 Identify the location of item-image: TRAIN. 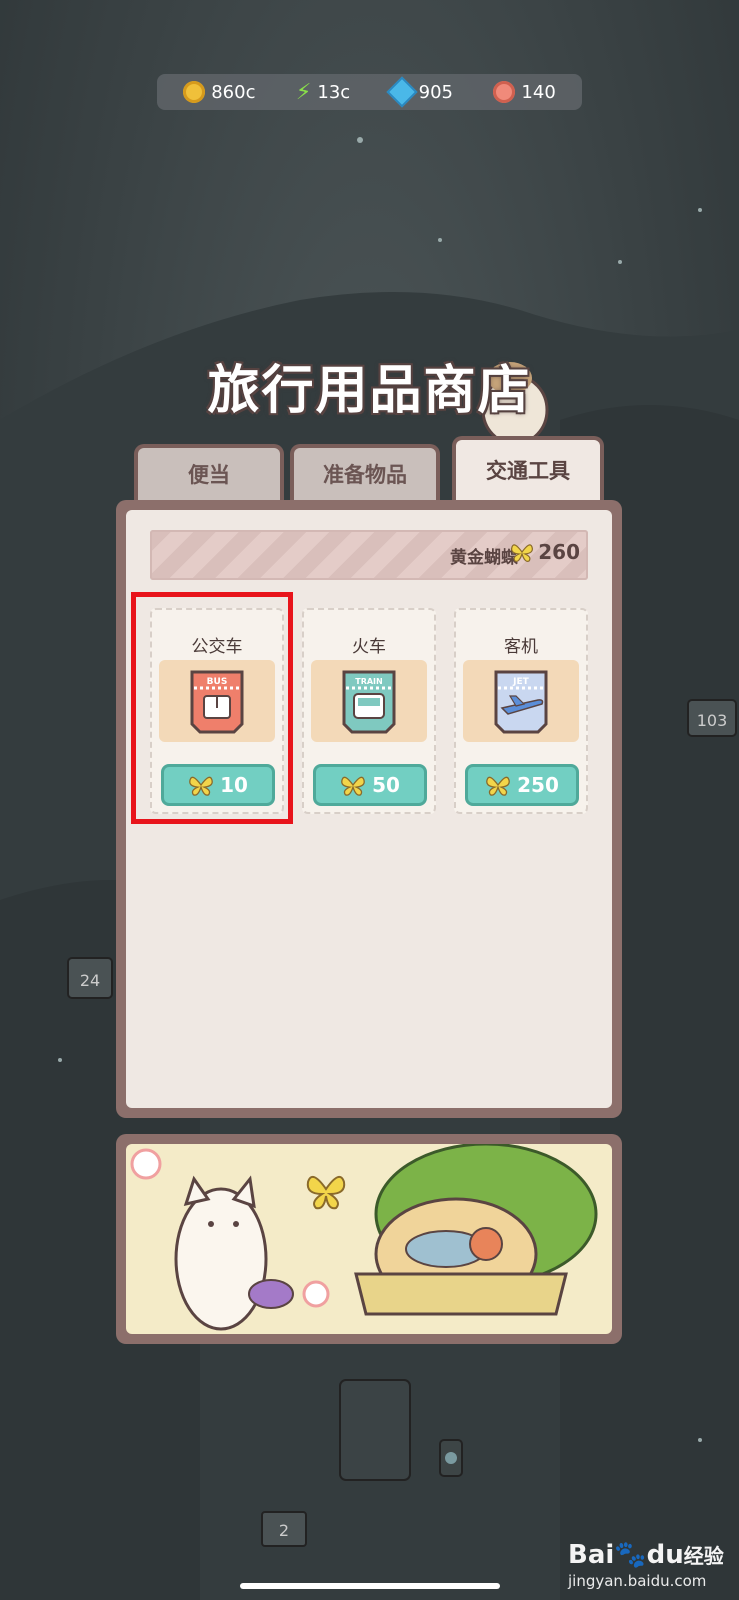
(369, 701).